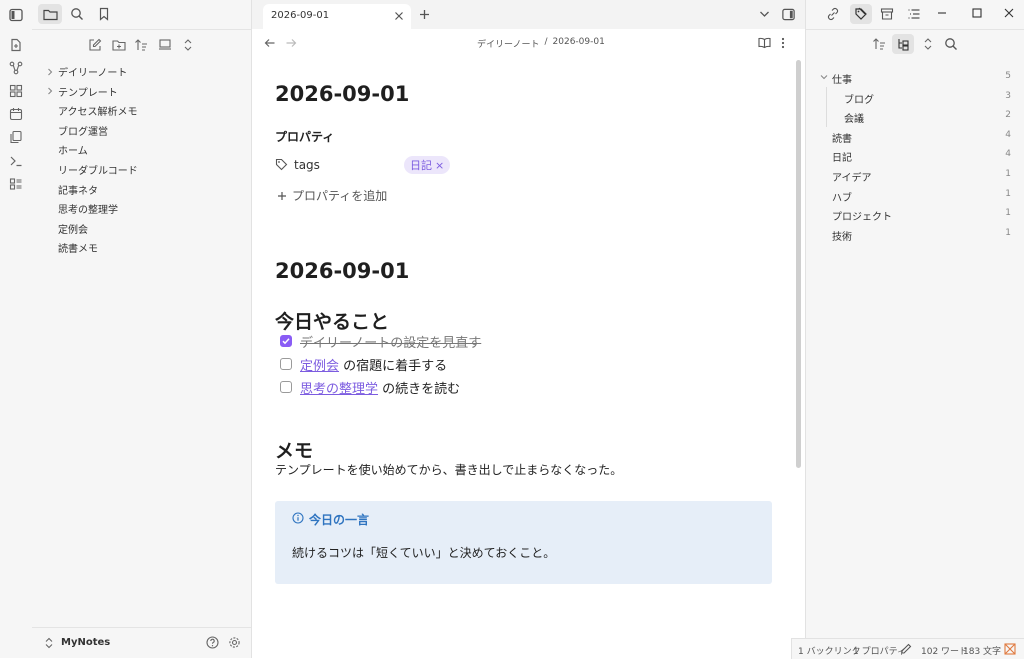 The height and width of the screenshot is (659, 1024). I want to click on tree-file: 定例会, so click(141, 228).